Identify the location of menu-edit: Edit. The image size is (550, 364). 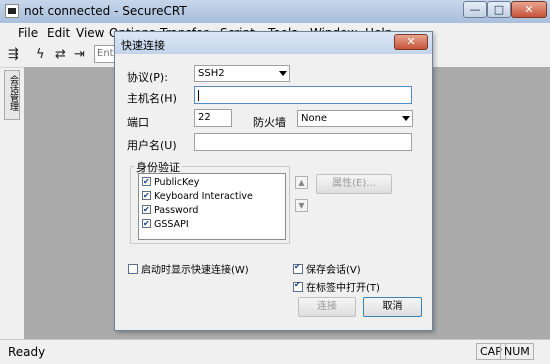
(58, 33).